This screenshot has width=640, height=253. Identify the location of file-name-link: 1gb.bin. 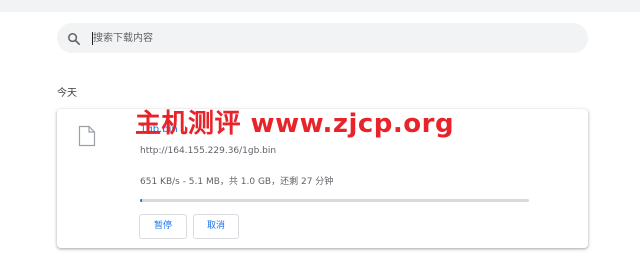
(159, 129).